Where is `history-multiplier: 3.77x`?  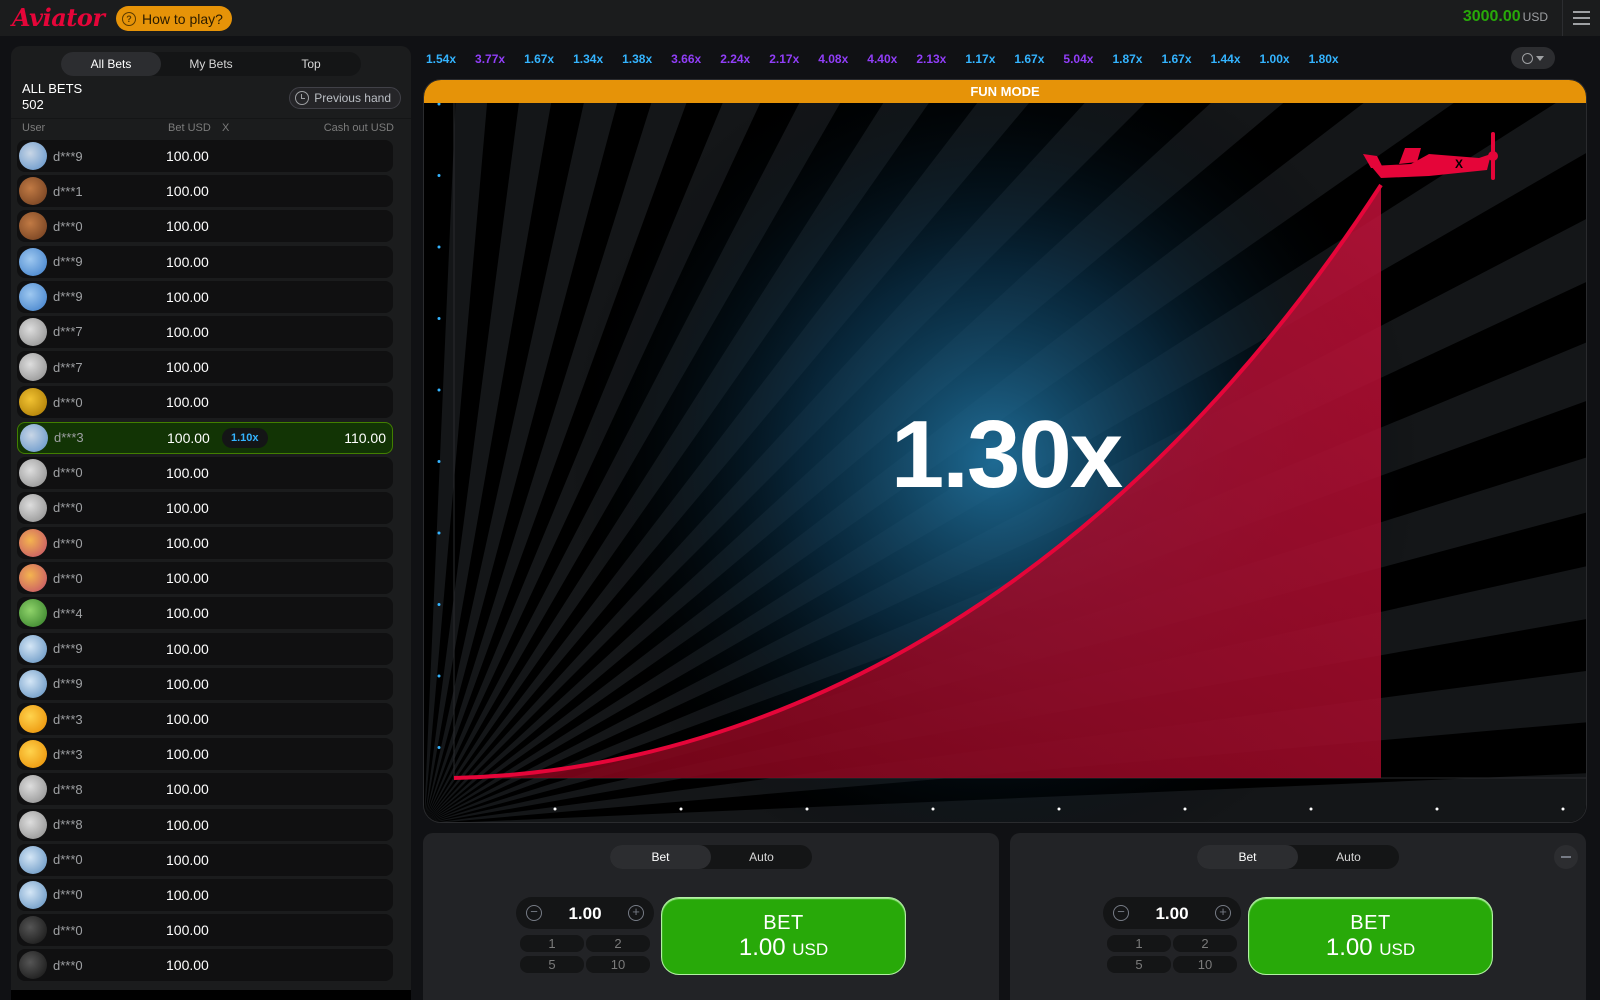 history-multiplier: 3.77x is located at coordinates (490, 59).